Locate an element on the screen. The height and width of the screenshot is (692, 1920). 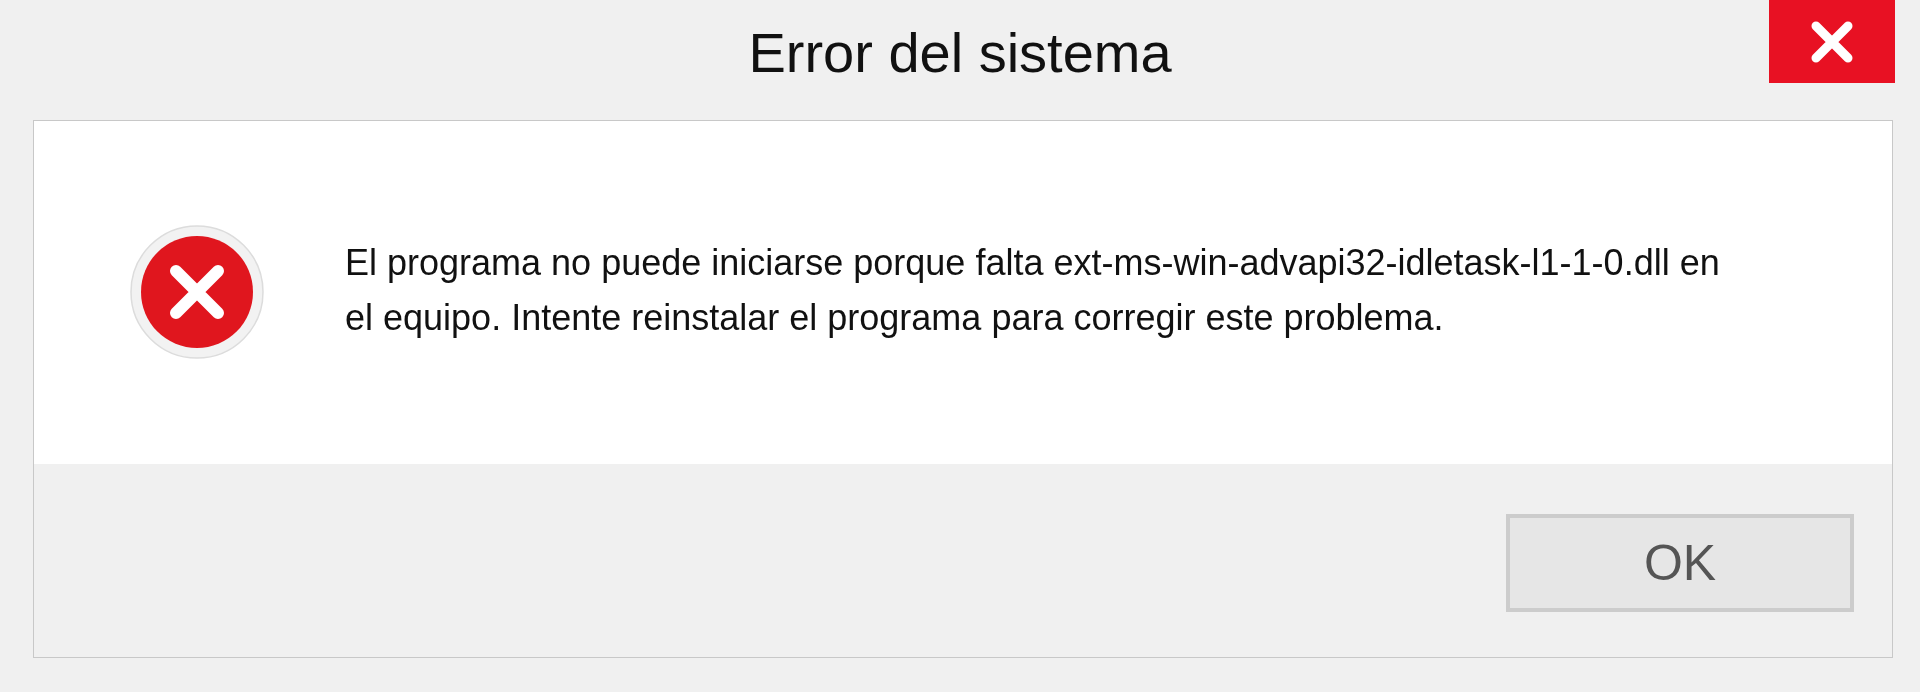
error-message: El programa no puede iniciarse porque falta ext-ms-win-advapi32-idletask-l1-1-0.dll en el equipo. Intente reinstalar el programa para corregir este problema. is located at coordinates (1033, 290).